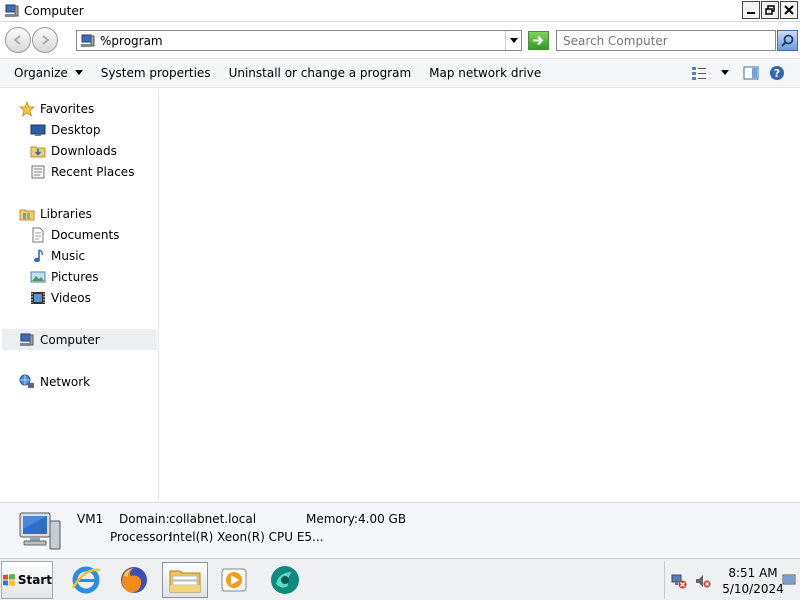 This screenshot has width=800, height=600. I want to click on media-player-icon, so click(234, 580).